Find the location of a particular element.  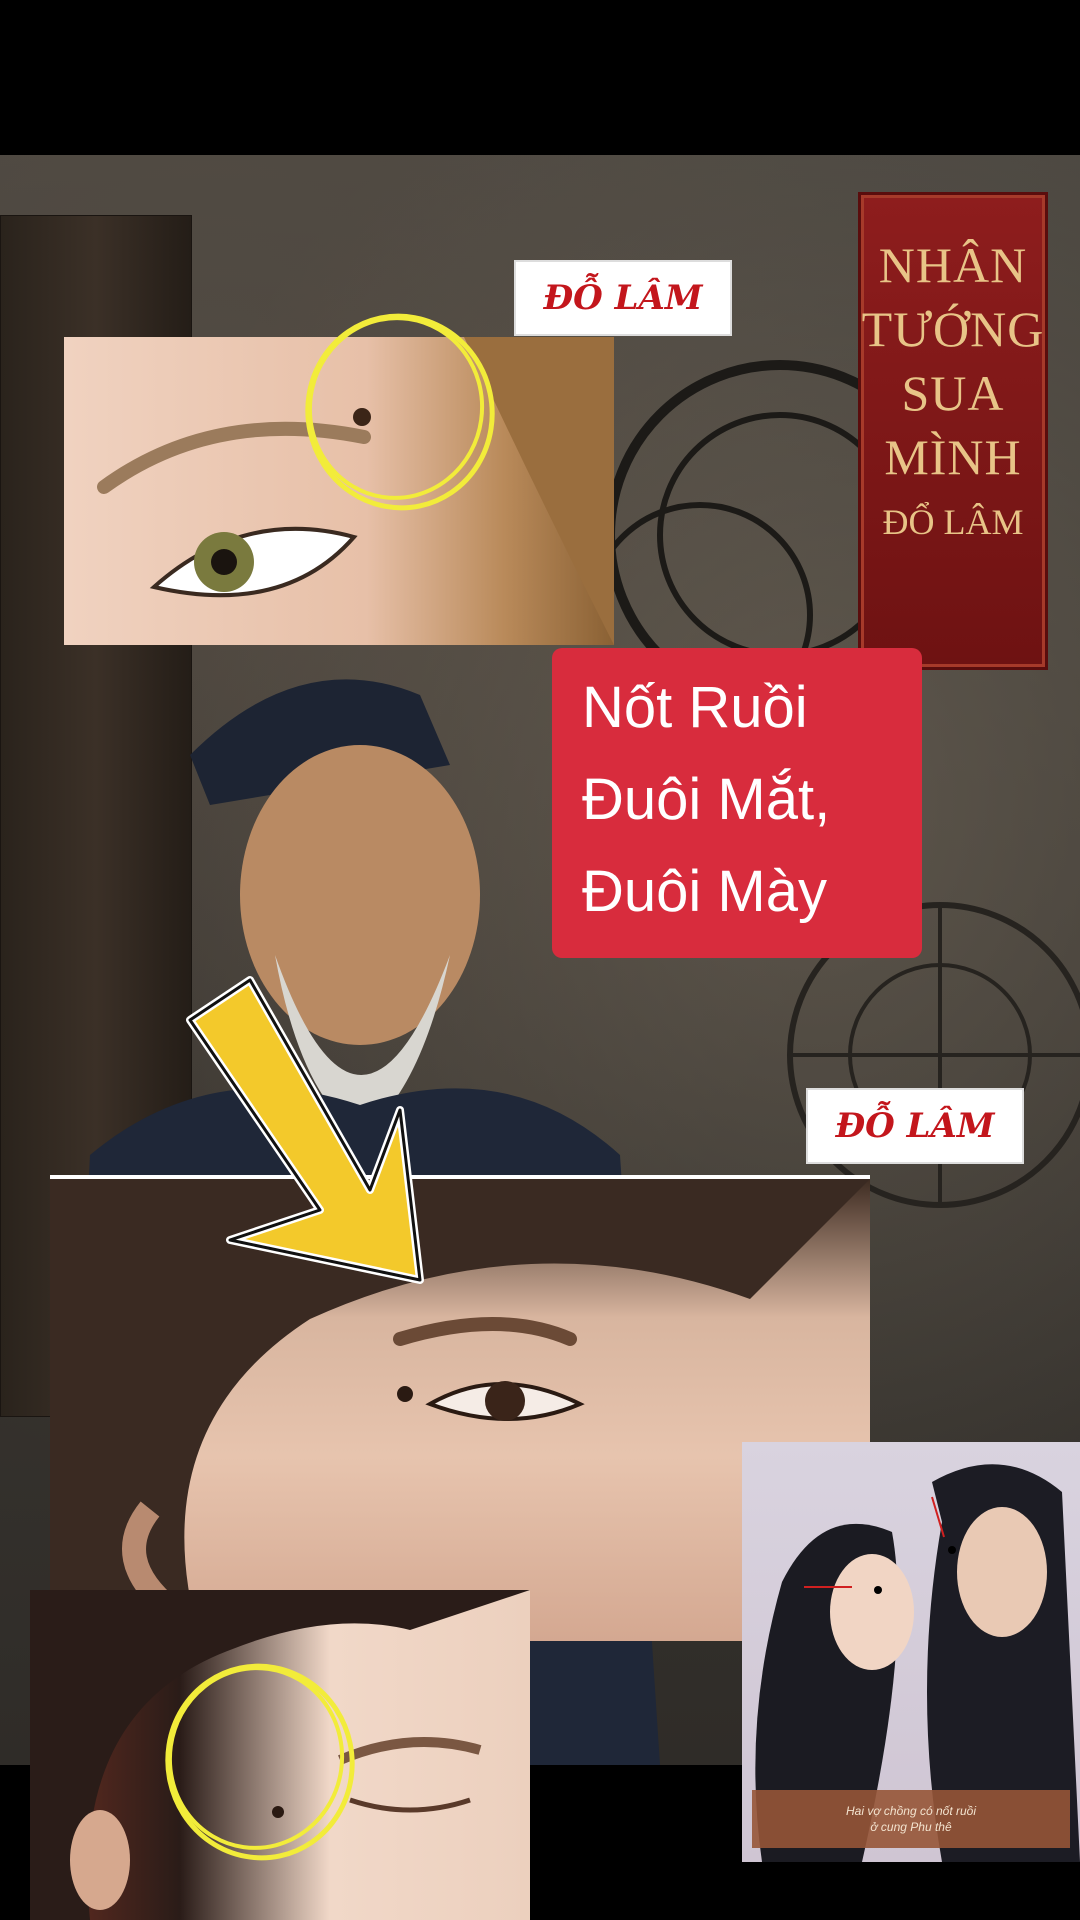

couple-illustration: Hai vợ chồng có nốt ruồi ở cung Phu thê is located at coordinates (911, 1652).